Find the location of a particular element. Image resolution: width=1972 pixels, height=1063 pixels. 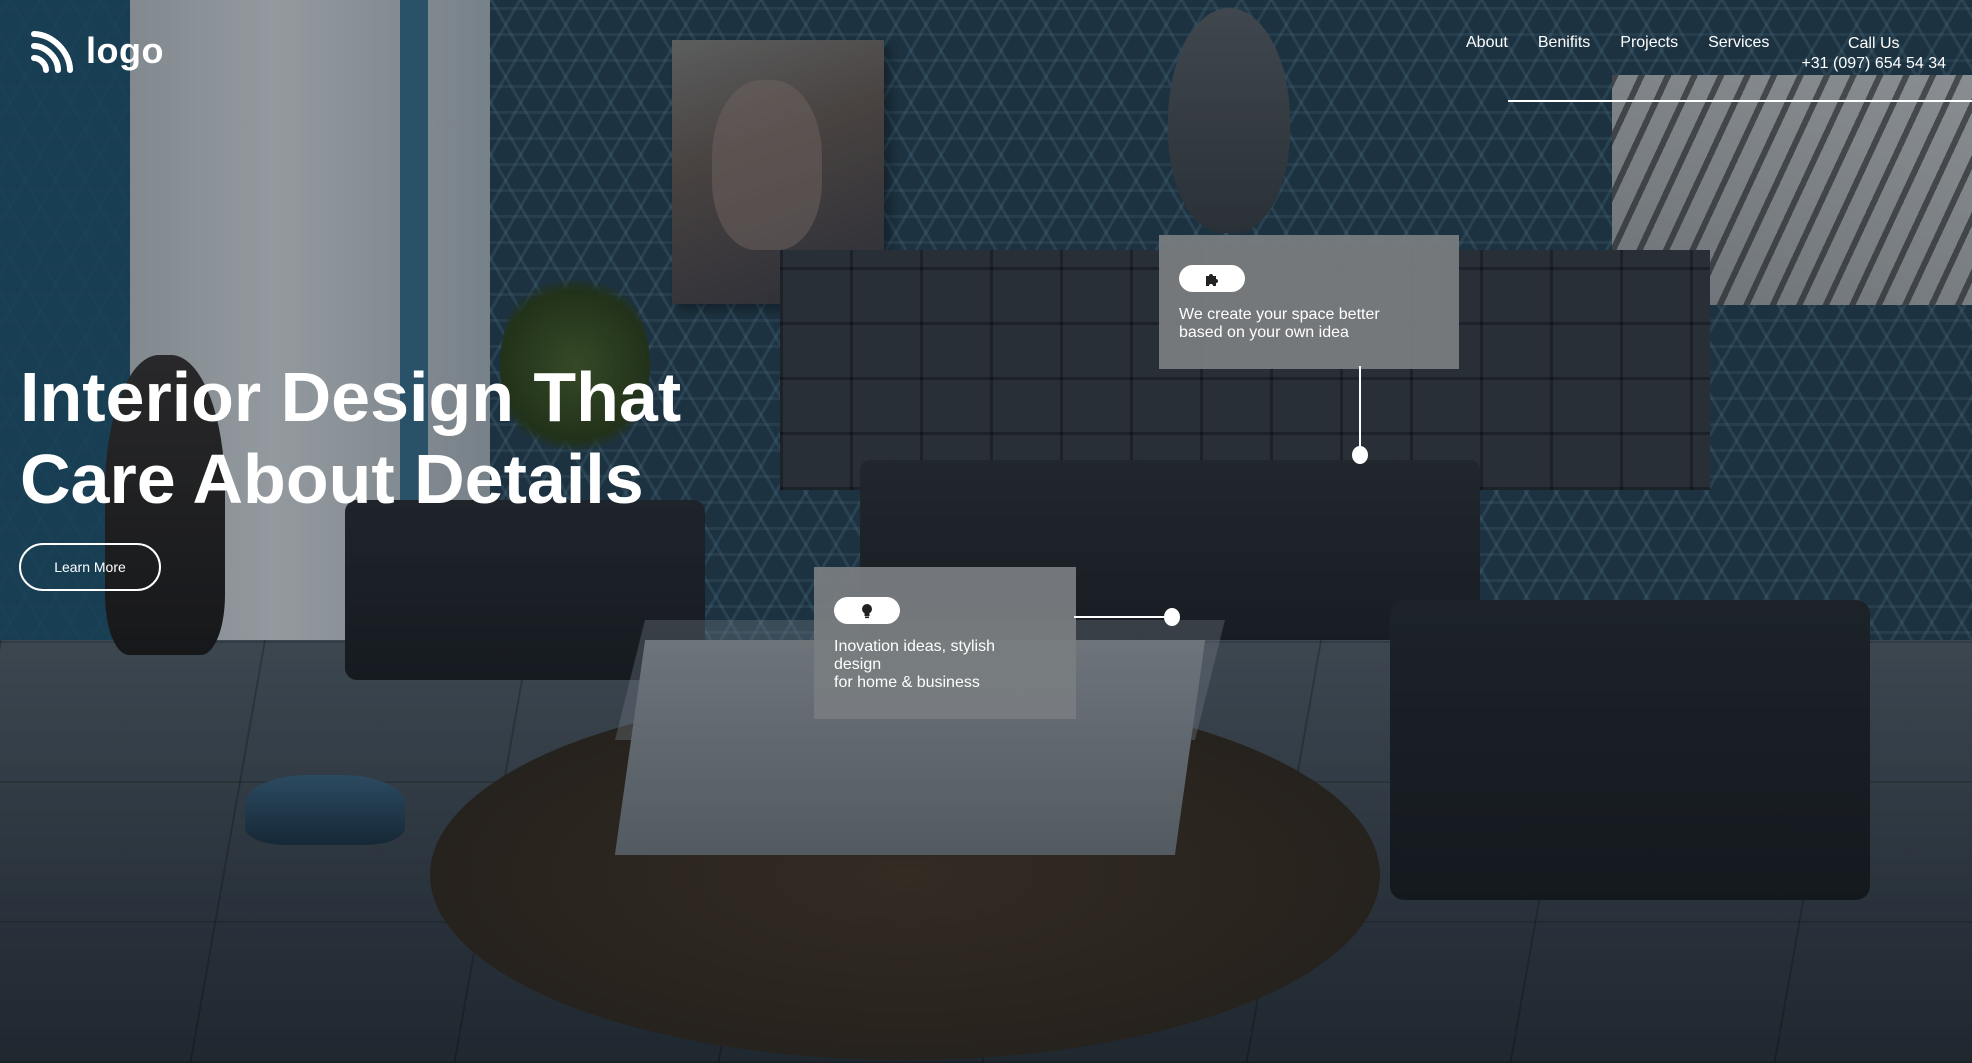

call-us-label: Call Us is located at coordinates (1873, 43).